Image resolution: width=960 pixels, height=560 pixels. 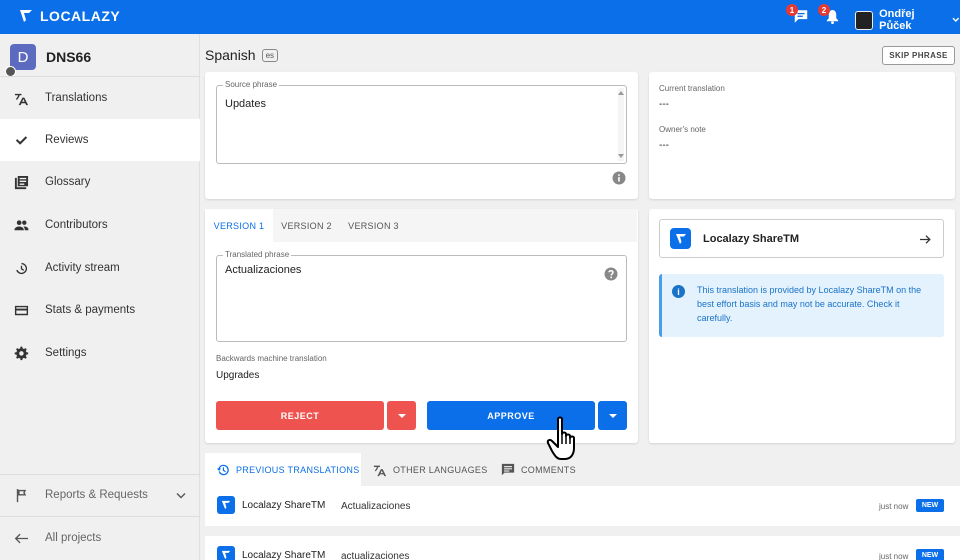 What do you see at coordinates (824, 10) in the screenshot?
I see `notifications-badge: 2` at bounding box center [824, 10].